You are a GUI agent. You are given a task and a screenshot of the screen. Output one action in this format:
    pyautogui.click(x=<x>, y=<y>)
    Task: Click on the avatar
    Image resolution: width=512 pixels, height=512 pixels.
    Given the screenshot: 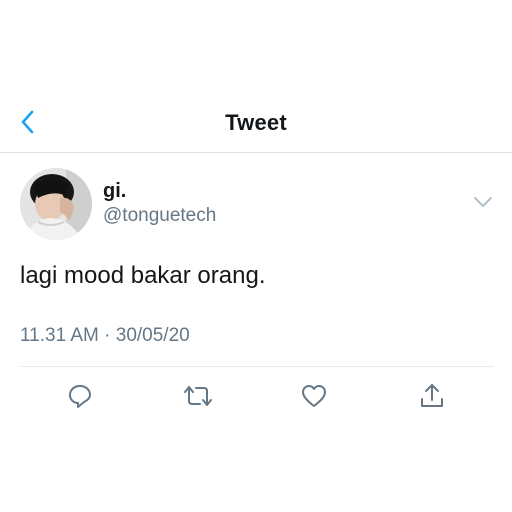 What is the action you would take?
    pyautogui.click(x=56, y=204)
    